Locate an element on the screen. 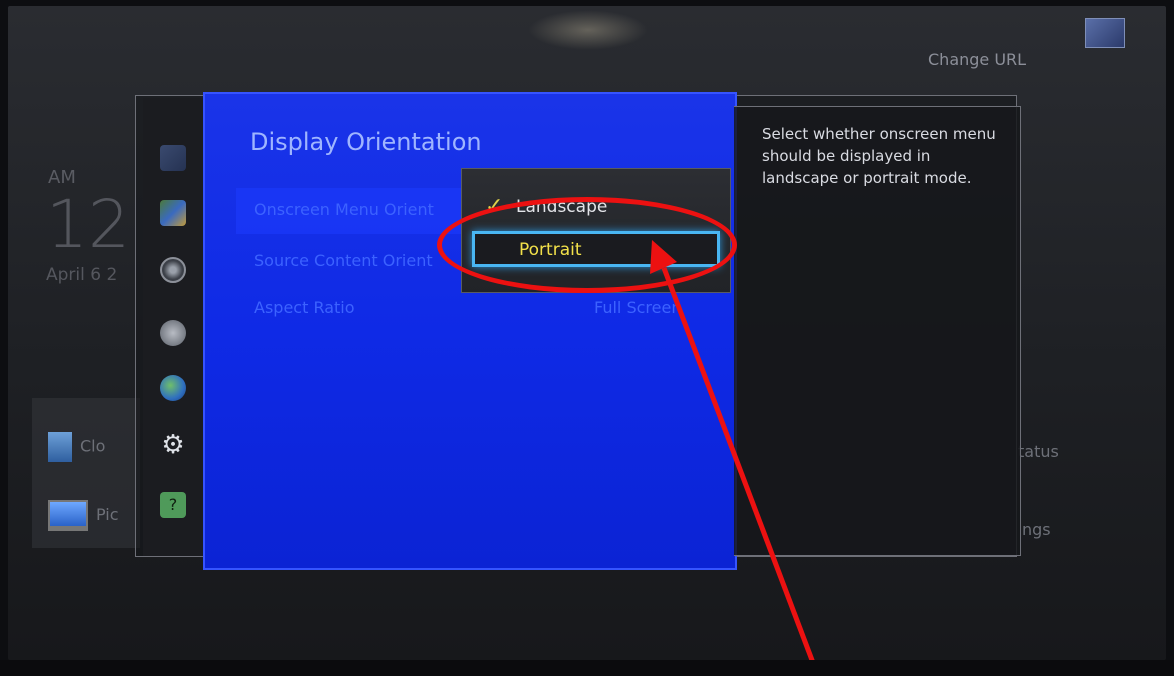 The image size is (1174, 676). annotation-arrow is located at coordinates (735, 458).